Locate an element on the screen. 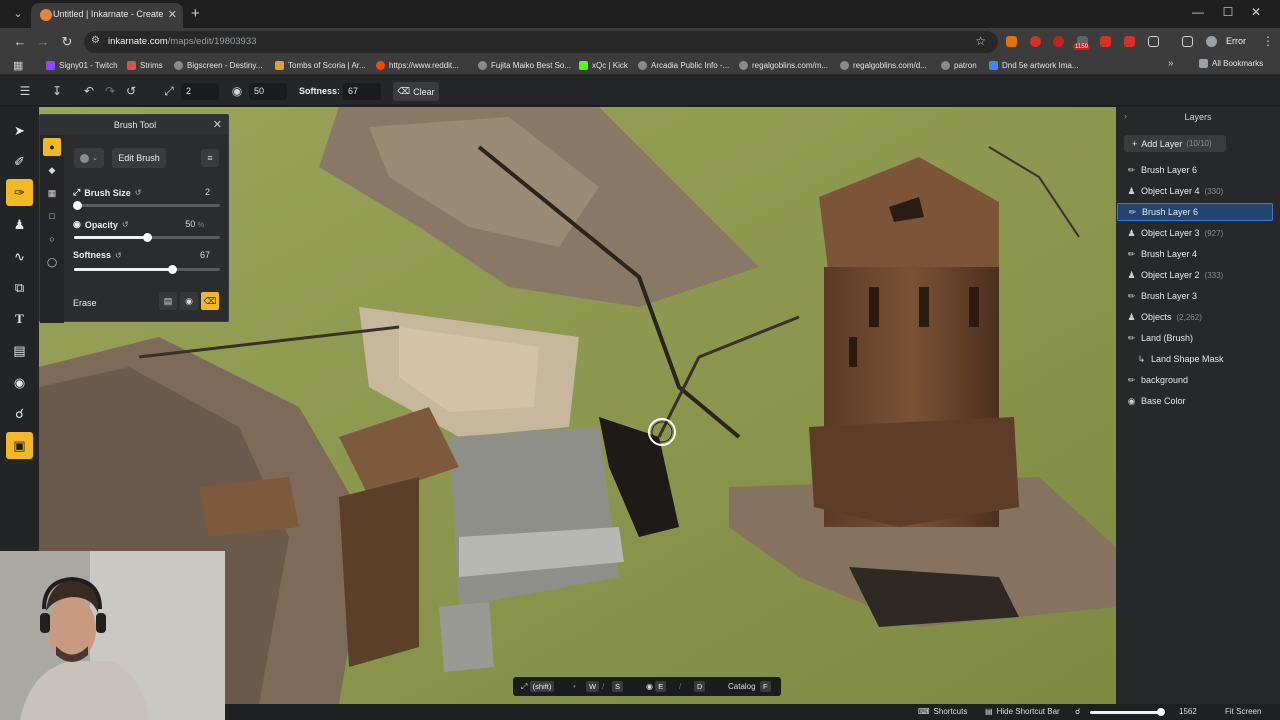  bookmark-item: xQc | Kick is located at coordinates (603, 65).